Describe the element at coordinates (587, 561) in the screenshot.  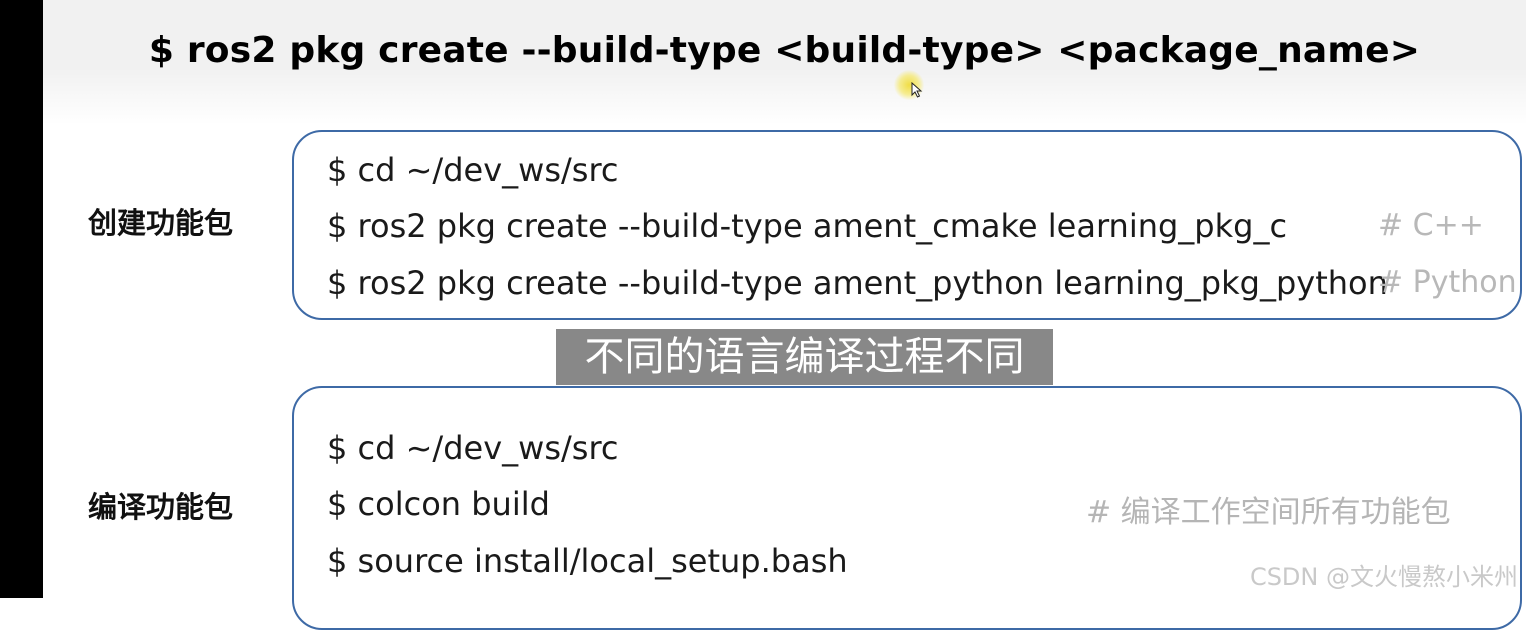
I see `build-line-source: $ source install/local_setup.bash` at that location.